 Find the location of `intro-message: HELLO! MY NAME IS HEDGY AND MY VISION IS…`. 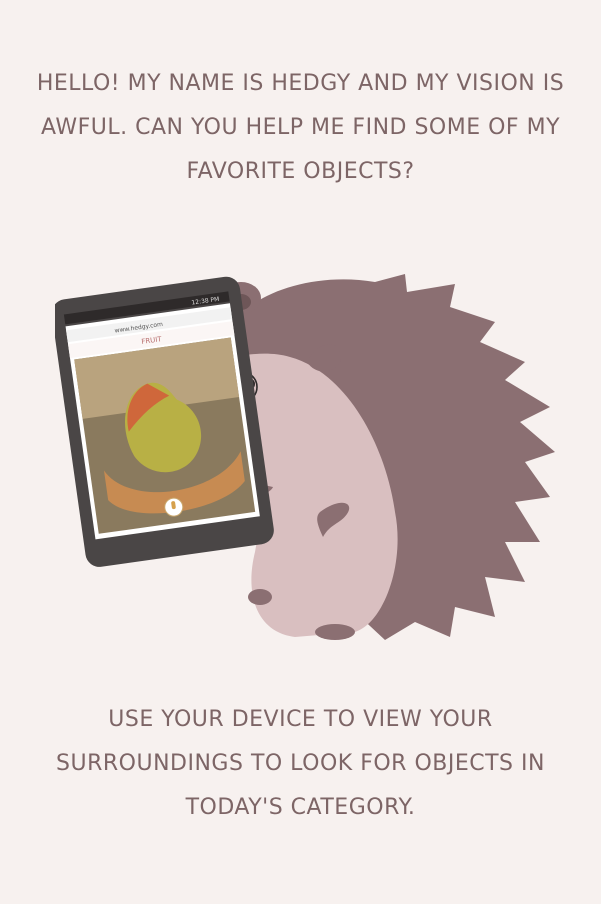

intro-message: HELLO! MY NAME IS HEDGY AND MY VISION IS… is located at coordinates (300, 128).